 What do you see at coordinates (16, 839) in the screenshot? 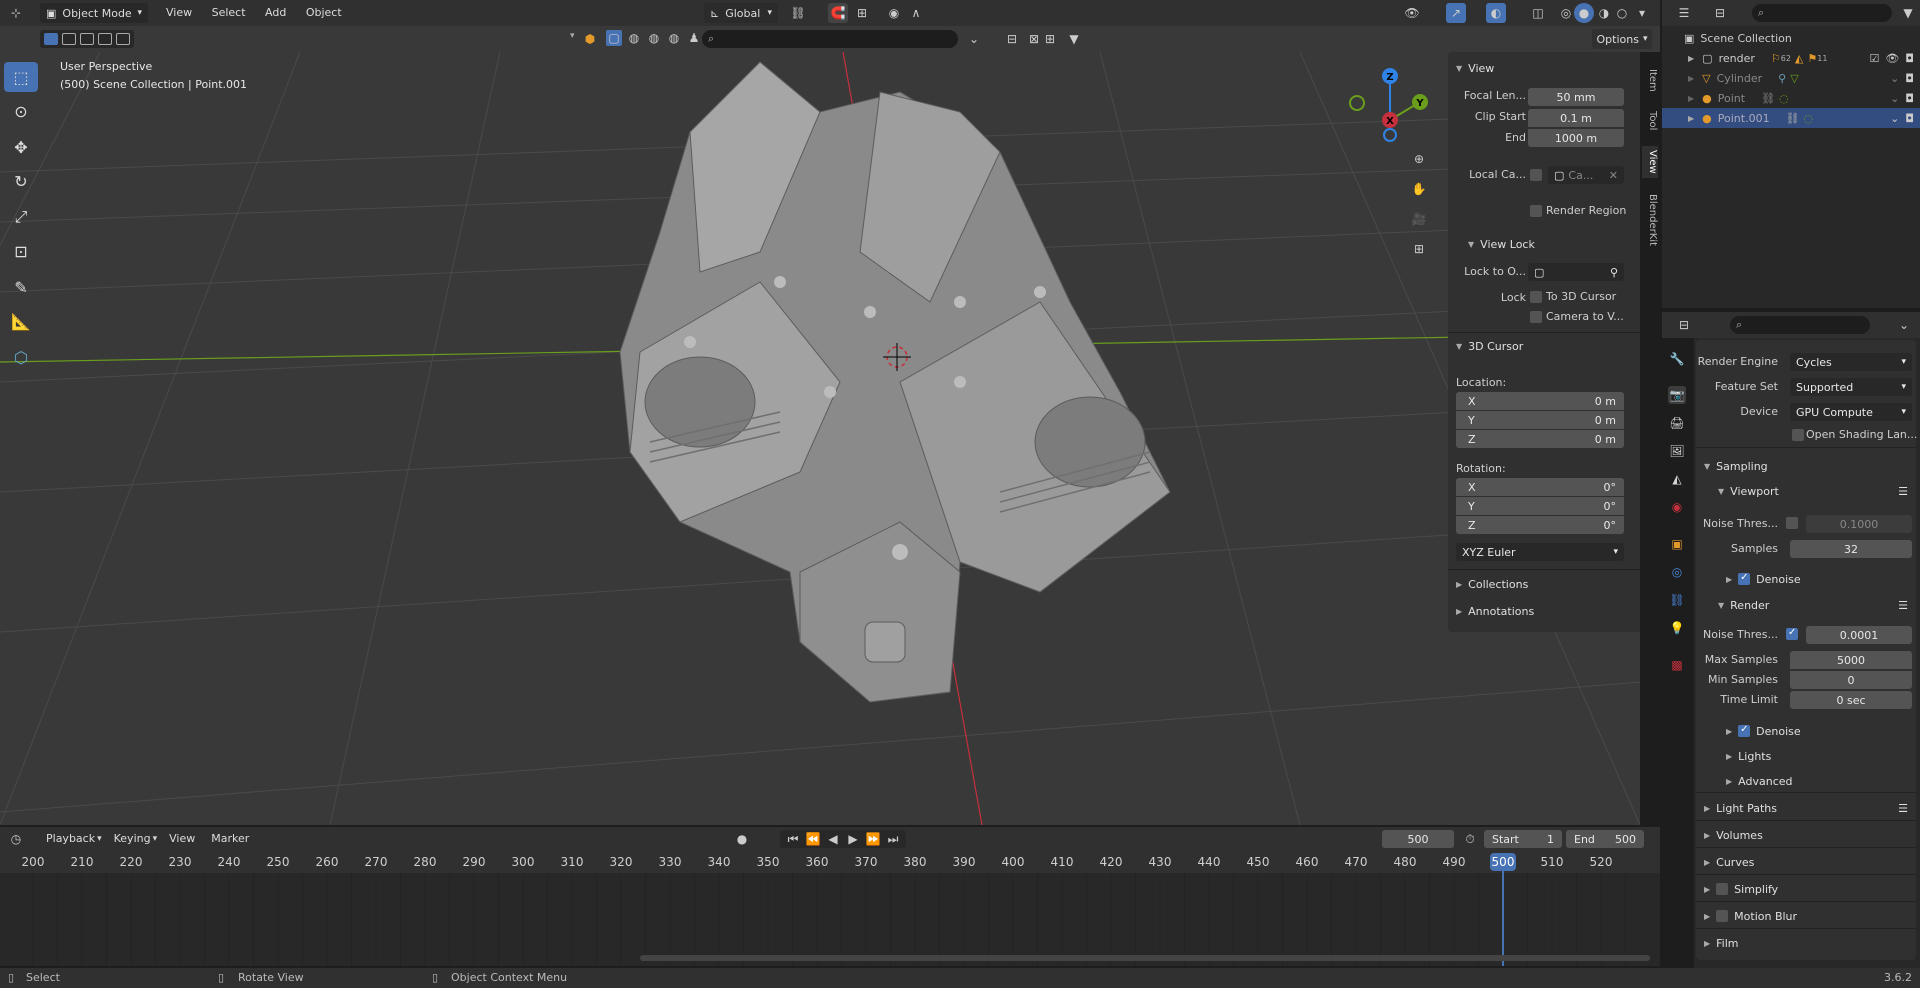
I see `clock-icon: ◷` at bounding box center [16, 839].